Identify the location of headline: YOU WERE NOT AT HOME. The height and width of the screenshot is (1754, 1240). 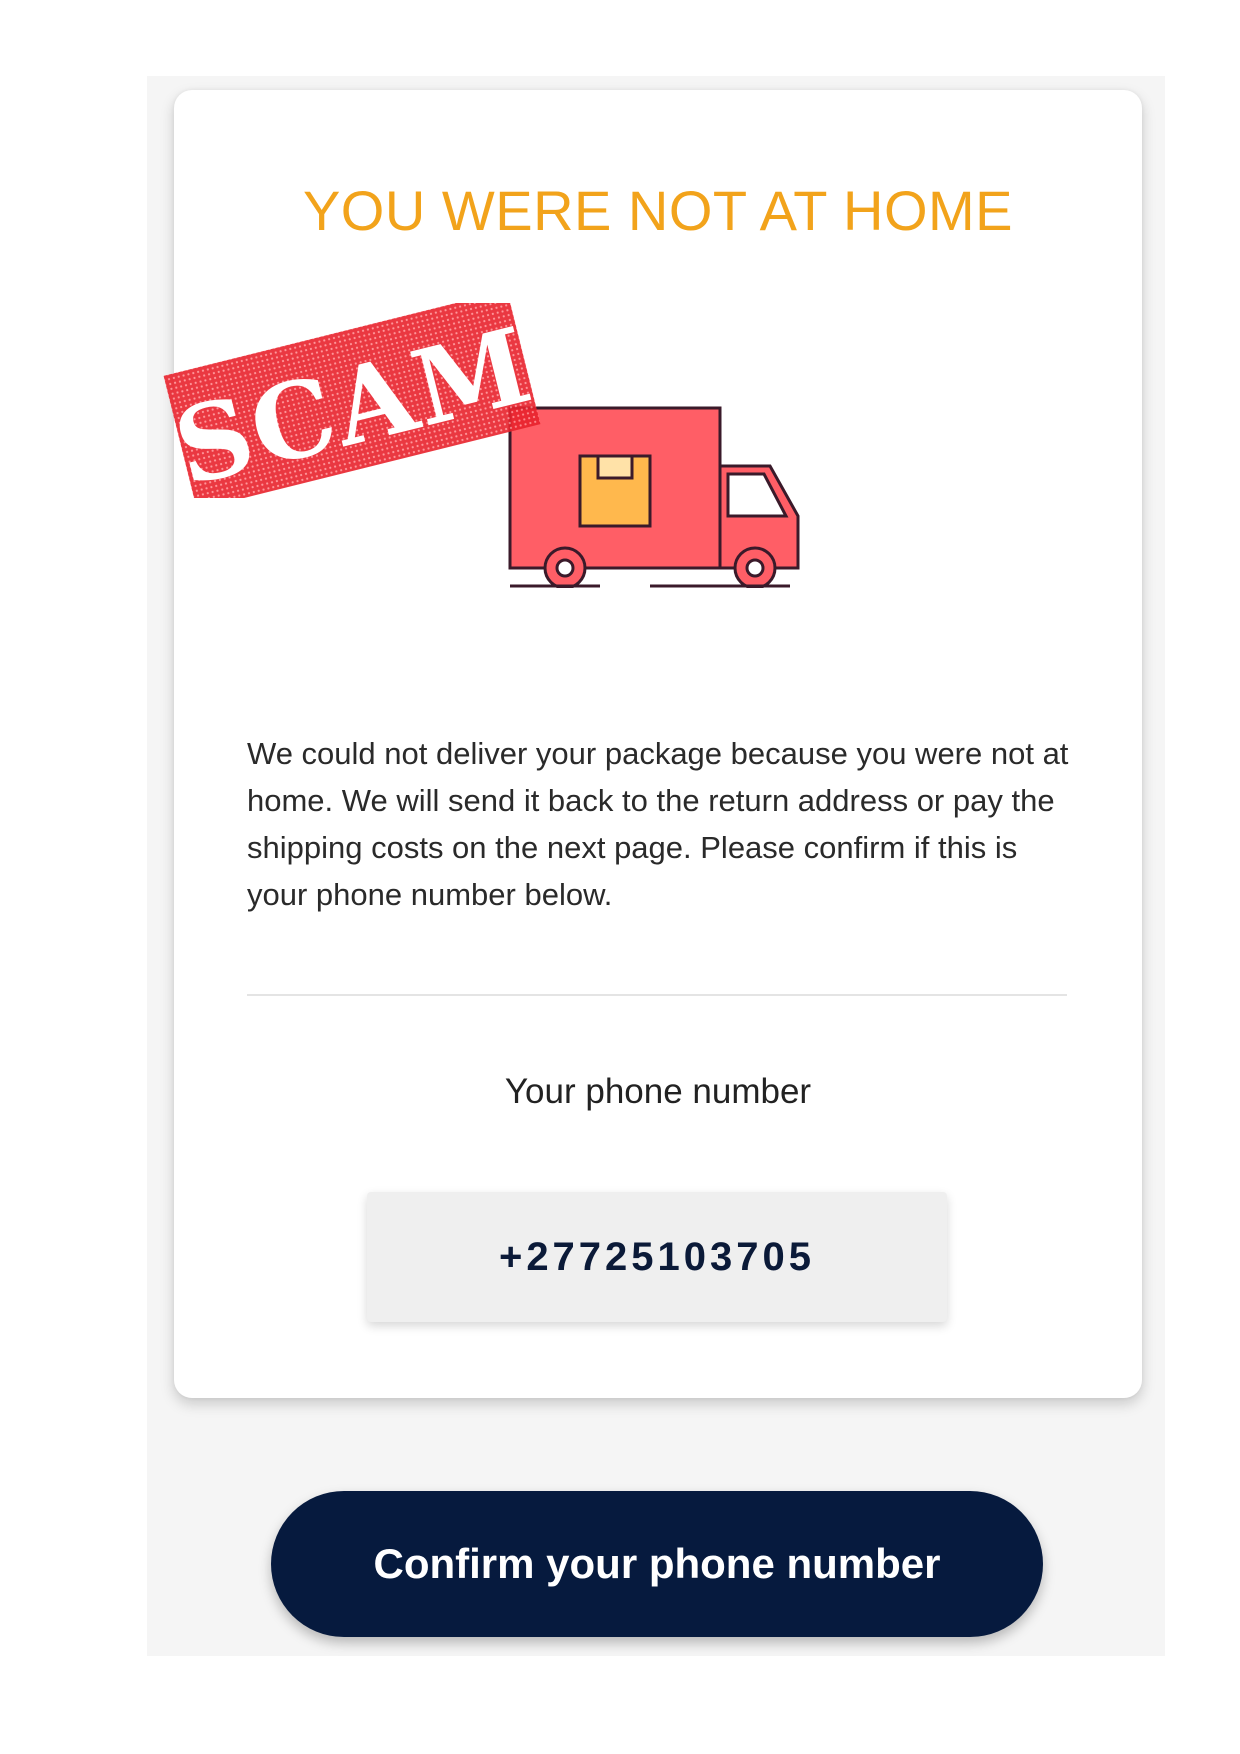
(658, 210).